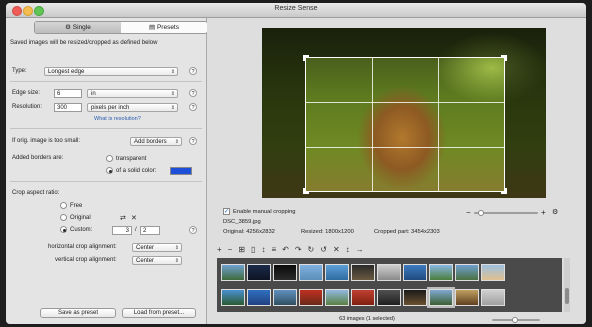 Image resolution: width=592 pixels, height=327 pixels. What do you see at coordinates (504, 191) in the screenshot?
I see `crop-handle-bottom-right` at bounding box center [504, 191].